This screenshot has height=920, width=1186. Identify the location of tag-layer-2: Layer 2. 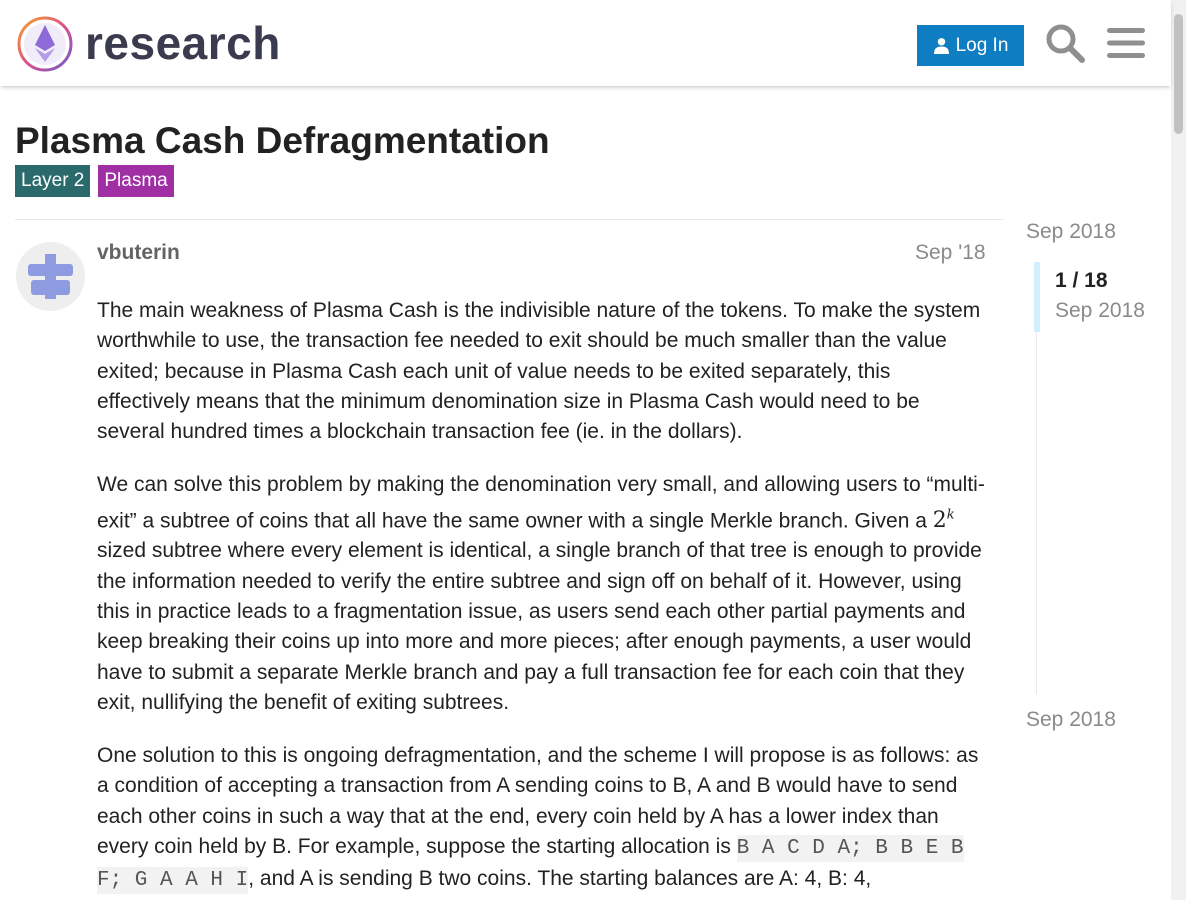
(53, 181).